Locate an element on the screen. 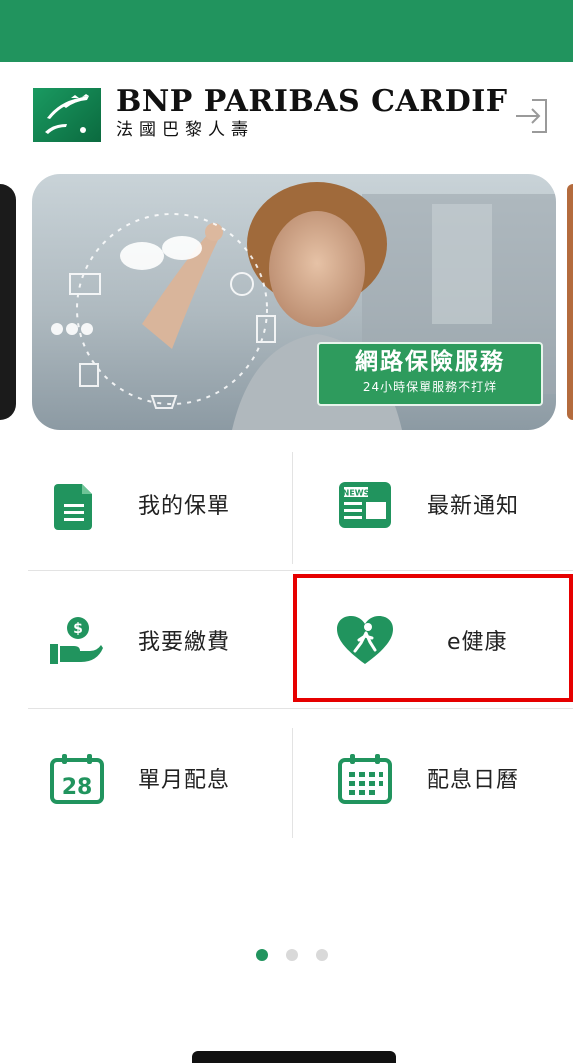 The width and height of the screenshot is (573, 1063). menu-label: 我的保單 is located at coordinates (184, 506).